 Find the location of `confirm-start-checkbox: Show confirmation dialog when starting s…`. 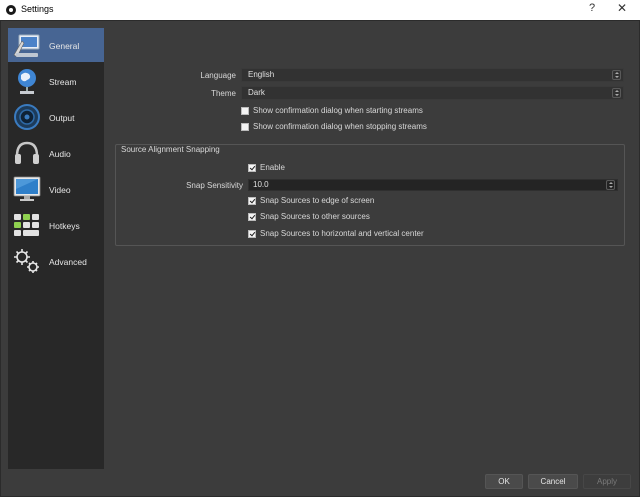

confirm-start-checkbox: Show confirmation dialog when starting s… is located at coordinates (341, 112).